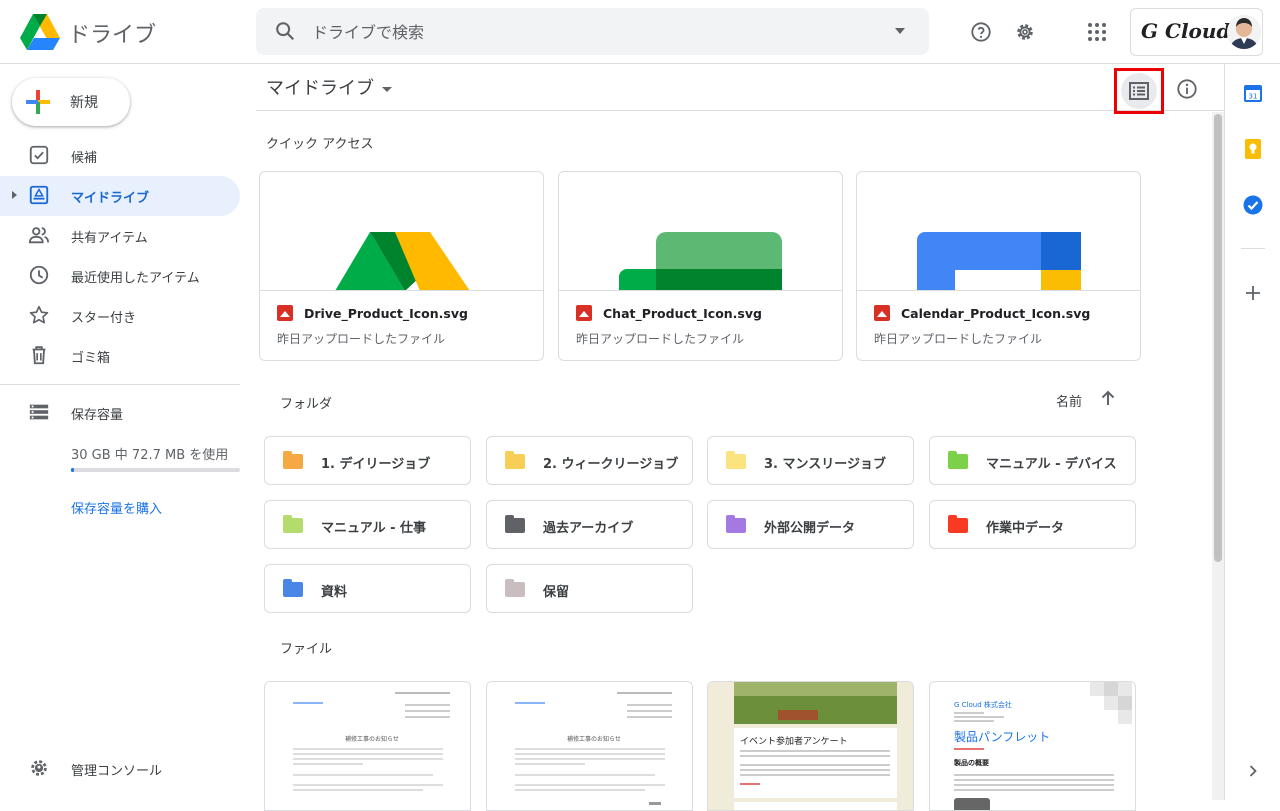 Image resolution: width=1280 pixels, height=811 pixels. Describe the element at coordinates (1253, 205) in the screenshot. I see `tasks-icon` at that location.